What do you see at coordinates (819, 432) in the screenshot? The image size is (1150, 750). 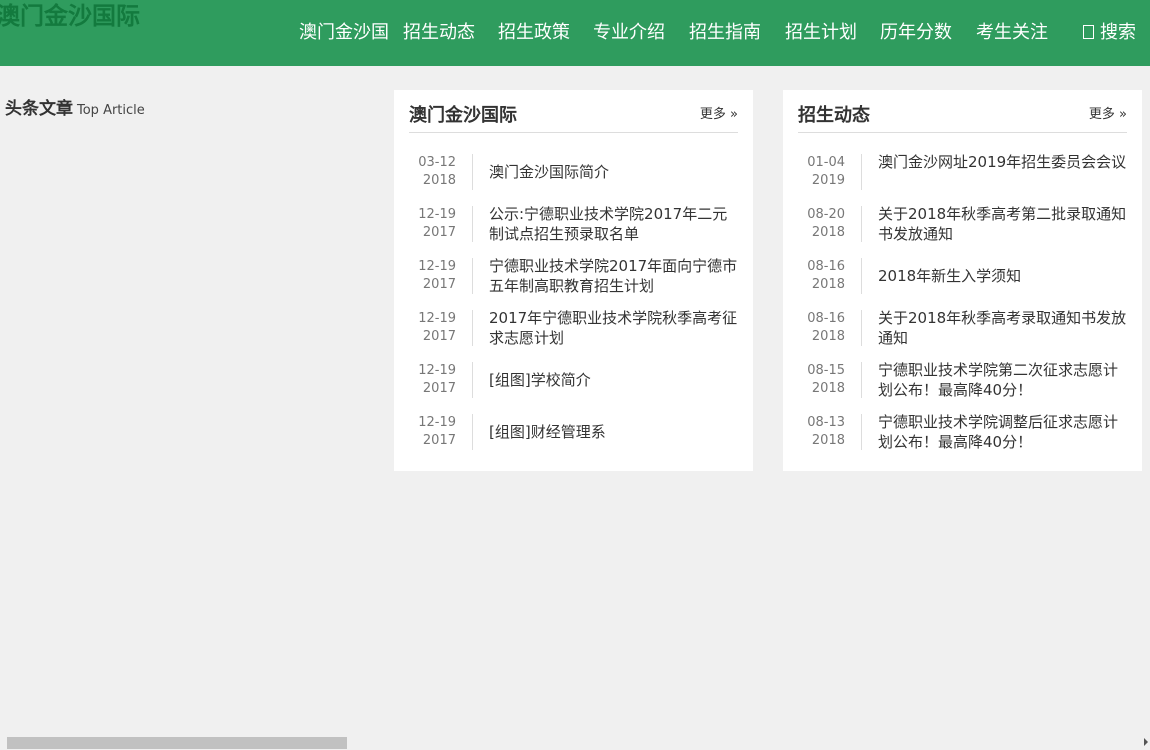 I see `item-date: 08-13 2018` at bounding box center [819, 432].